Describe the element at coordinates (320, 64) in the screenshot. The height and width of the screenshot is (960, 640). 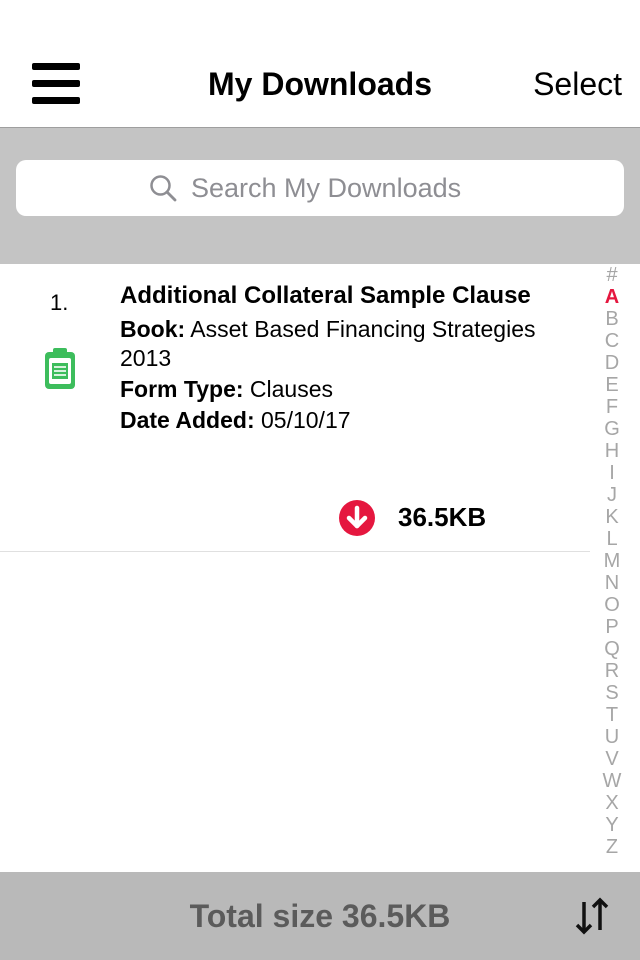
I see `navigation-bar: My Downloads Select` at that location.